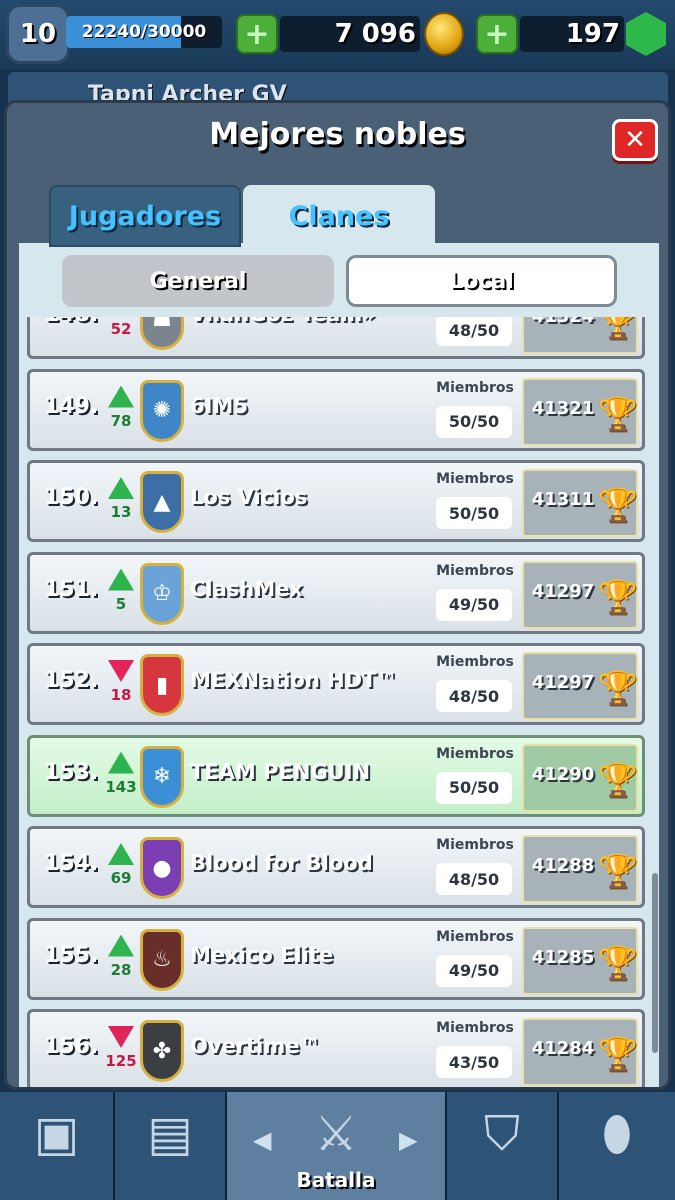 The height and width of the screenshot is (1200, 675). I want to click on members-count: 50/50, so click(474, 513).